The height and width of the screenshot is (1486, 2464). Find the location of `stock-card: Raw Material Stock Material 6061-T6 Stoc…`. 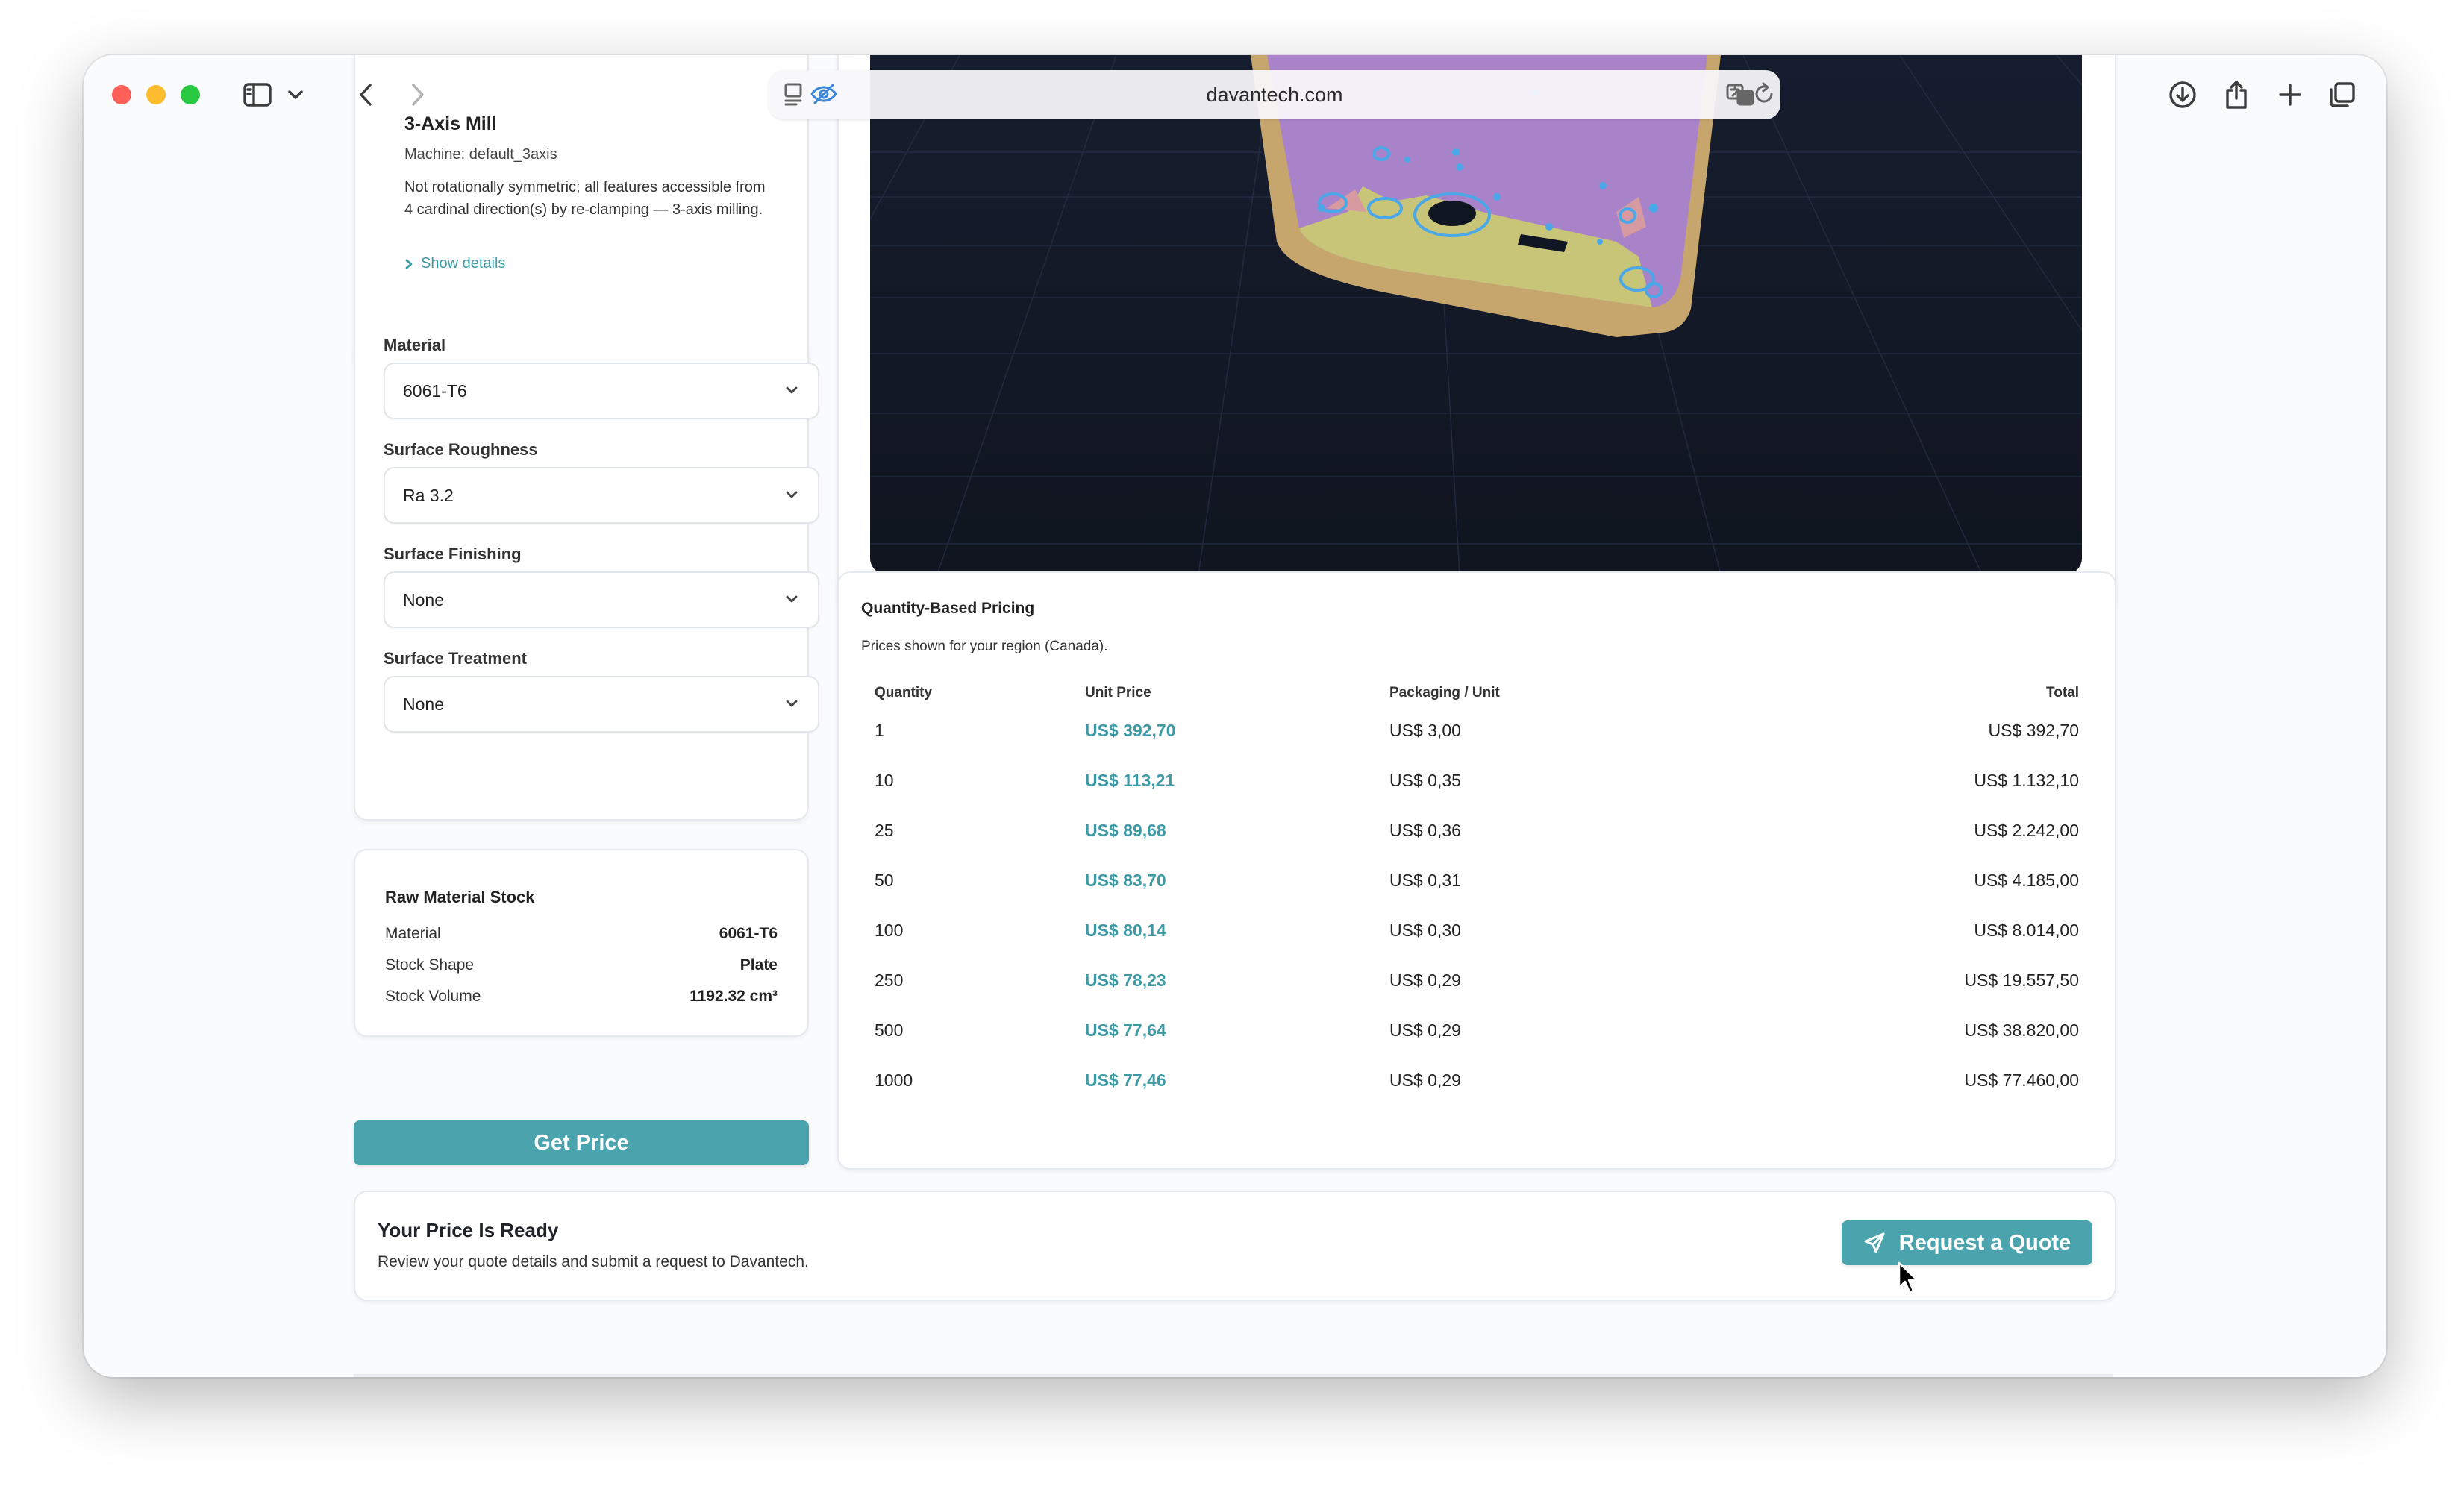

stock-card: Raw Material Stock Material 6061-T6 Stoc… is located at coordinates (581, 943).